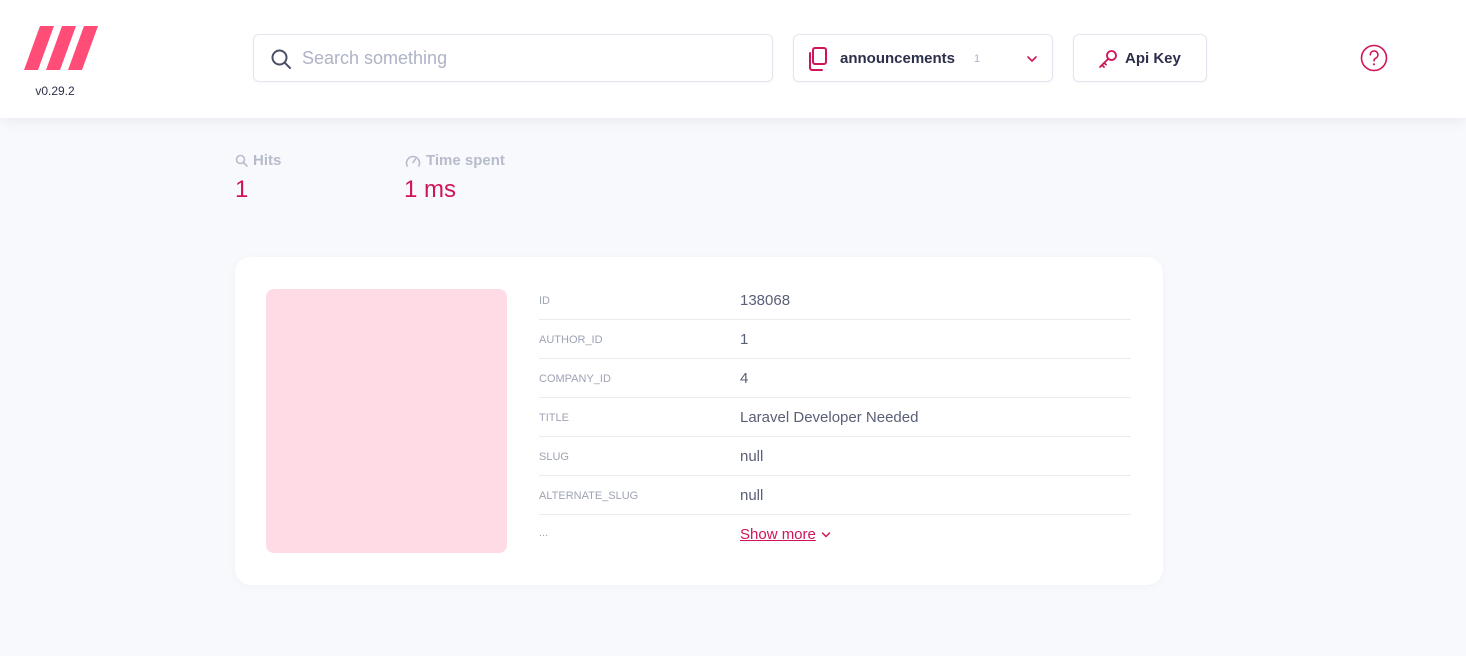  What do you see at coordinates (1153, 58) in the screenshot?
I see `api-key-label: Api Key` at bounding box center [1153, 58].